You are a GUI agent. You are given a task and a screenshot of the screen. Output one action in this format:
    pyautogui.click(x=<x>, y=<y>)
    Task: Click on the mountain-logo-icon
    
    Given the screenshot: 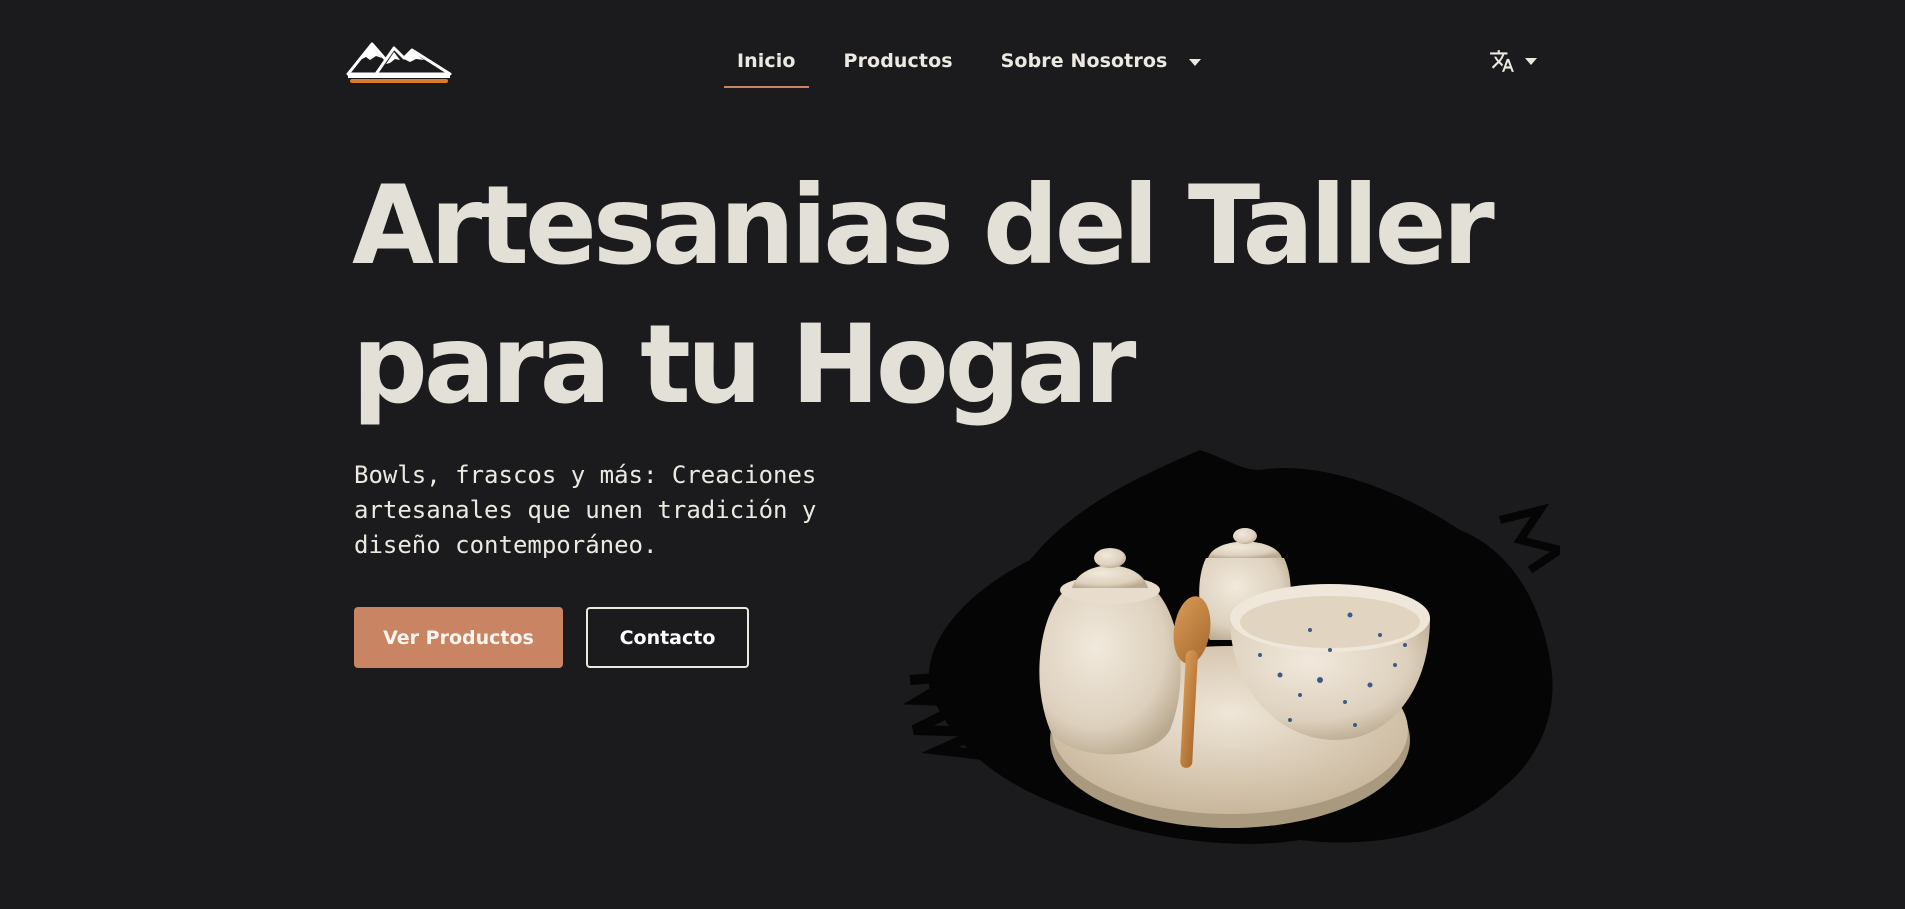 What is the action you would take?
    pyautogui.click(x=399, y=62)
    